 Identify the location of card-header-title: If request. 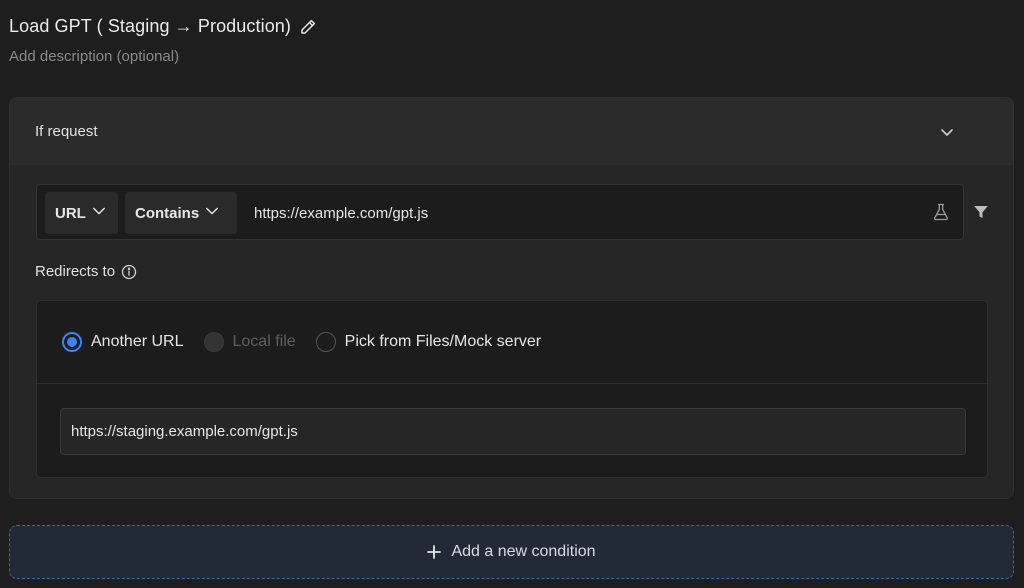
(66, 131).